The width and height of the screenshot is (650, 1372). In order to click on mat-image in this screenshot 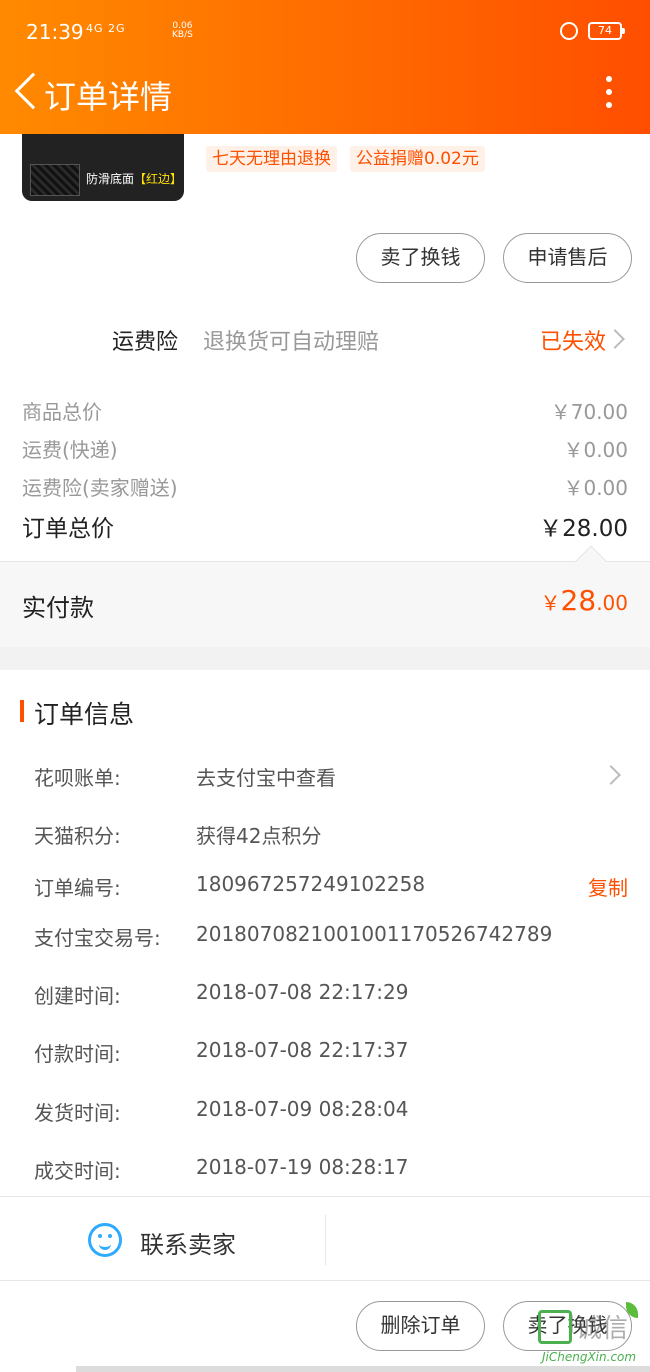, I will do `click(55, 180)`.